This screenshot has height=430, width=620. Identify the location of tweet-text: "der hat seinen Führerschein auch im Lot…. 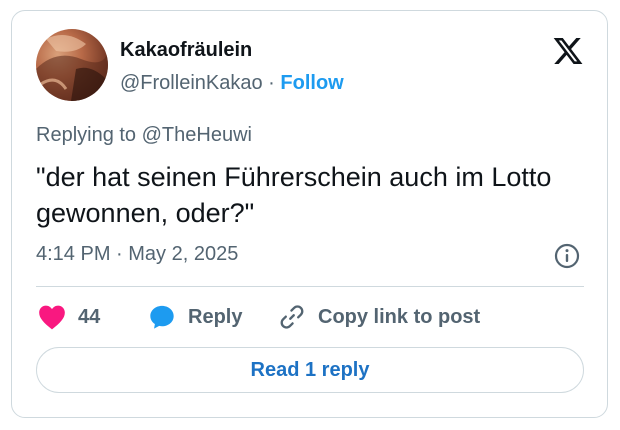
(294, 195).